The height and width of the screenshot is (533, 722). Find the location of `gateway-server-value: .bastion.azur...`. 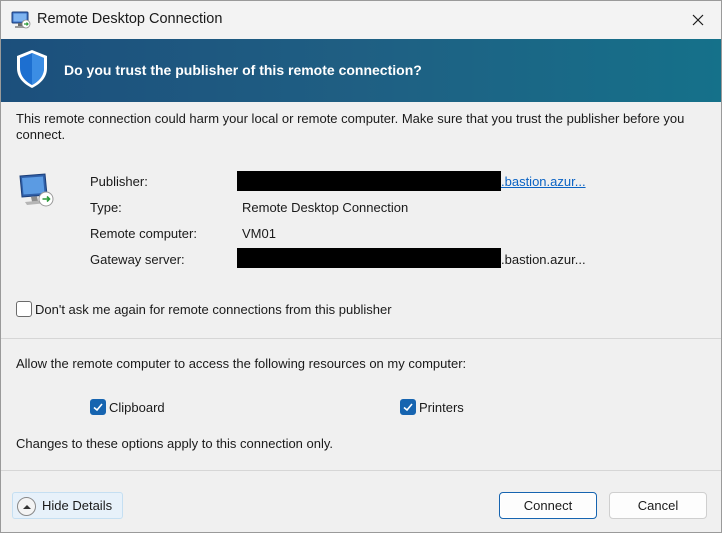

gateway-server-value: .bastion.azur... is located at coordinates (543, 259).